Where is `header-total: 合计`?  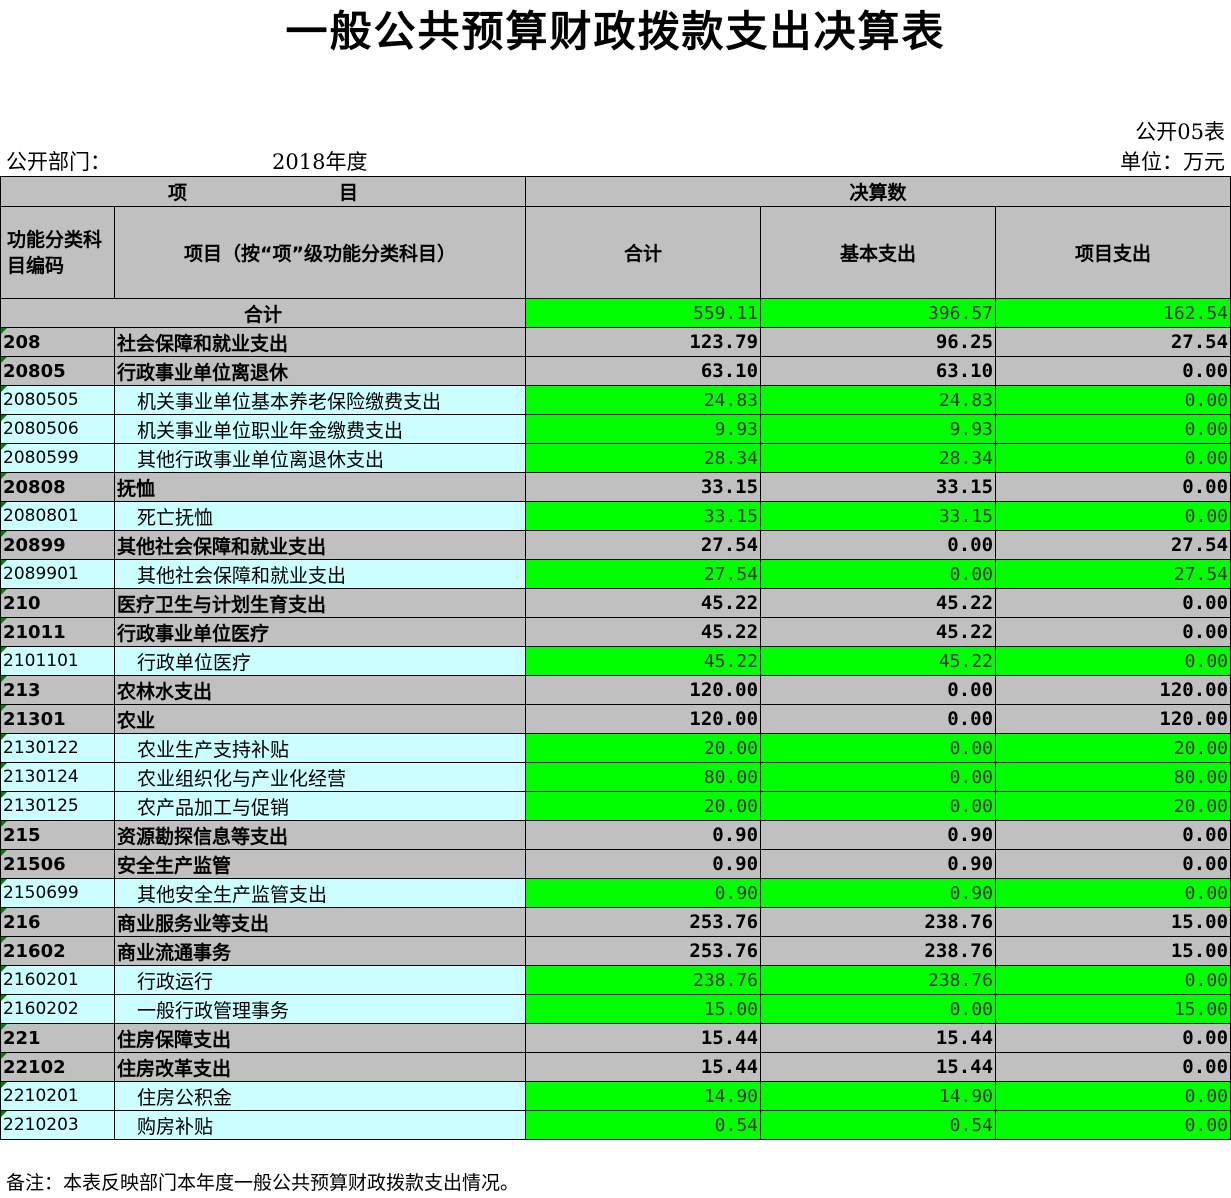
header-total: 合计 is located at coordinates (643, 252).